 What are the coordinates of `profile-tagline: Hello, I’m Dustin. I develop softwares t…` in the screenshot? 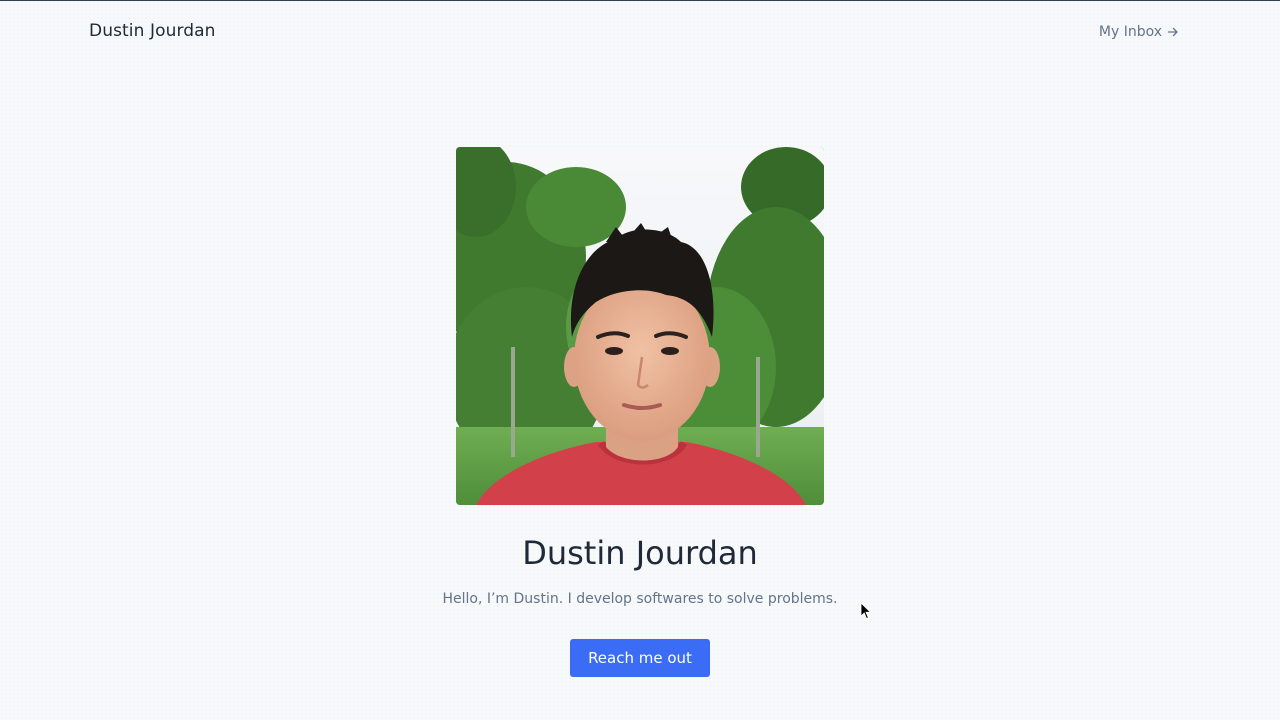 It's located at (640, 599).